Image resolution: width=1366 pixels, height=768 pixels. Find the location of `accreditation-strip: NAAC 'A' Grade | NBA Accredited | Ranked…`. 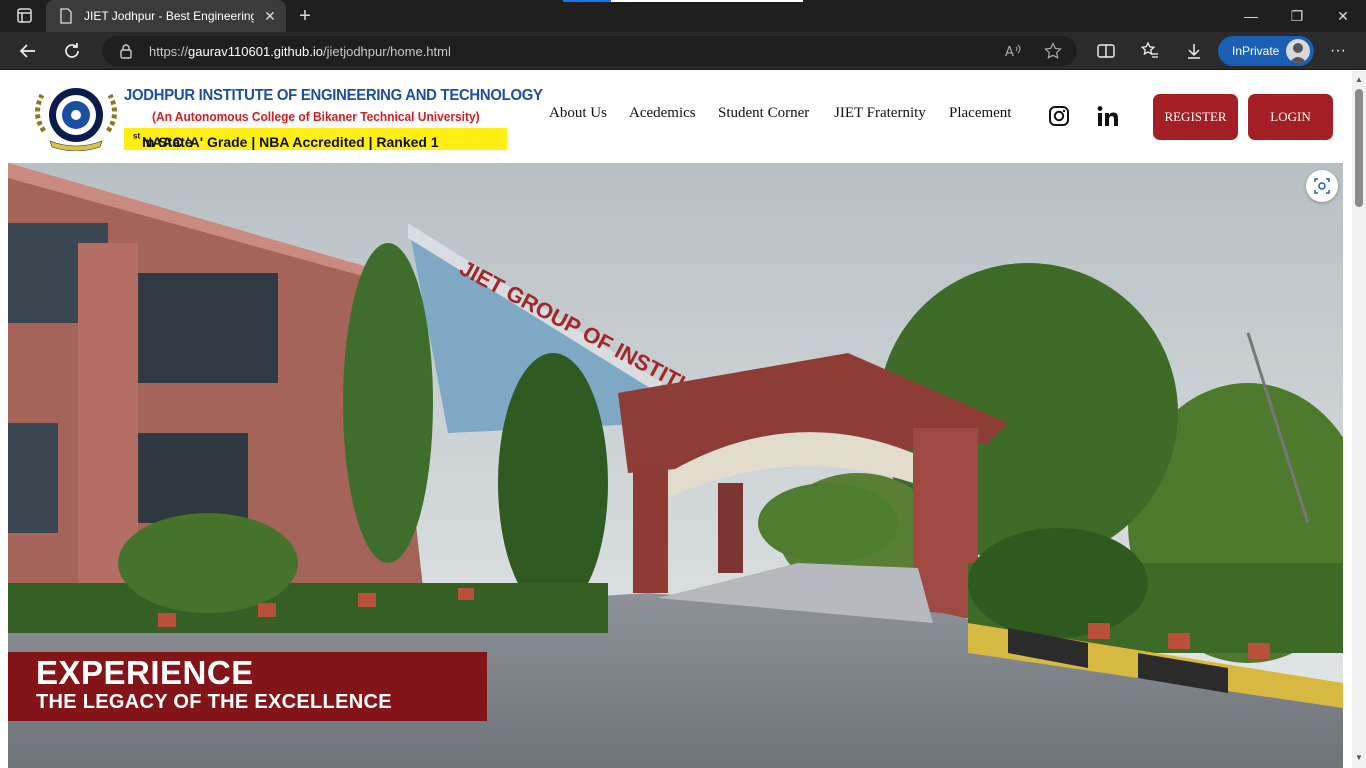

accreditation-strip: NAAC 'A' Grade | NBA Accredited | Ranked… is located at coordinates (315, 139).